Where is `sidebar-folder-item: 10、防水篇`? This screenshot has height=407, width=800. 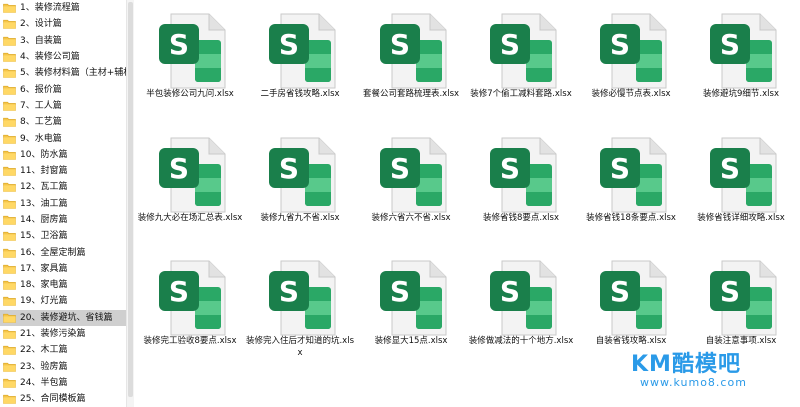 sidebar-folder-item: 10、防水篇 is located at coordinates (63, 155).